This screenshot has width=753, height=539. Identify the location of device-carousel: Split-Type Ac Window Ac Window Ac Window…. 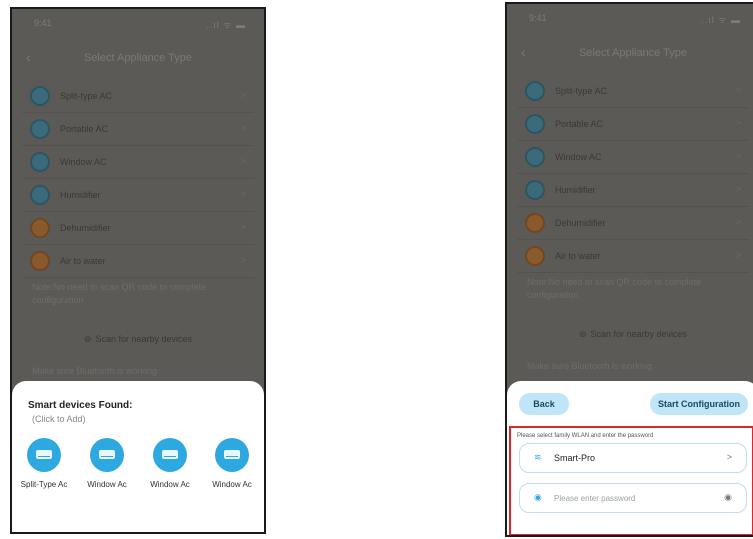
(138, 478).